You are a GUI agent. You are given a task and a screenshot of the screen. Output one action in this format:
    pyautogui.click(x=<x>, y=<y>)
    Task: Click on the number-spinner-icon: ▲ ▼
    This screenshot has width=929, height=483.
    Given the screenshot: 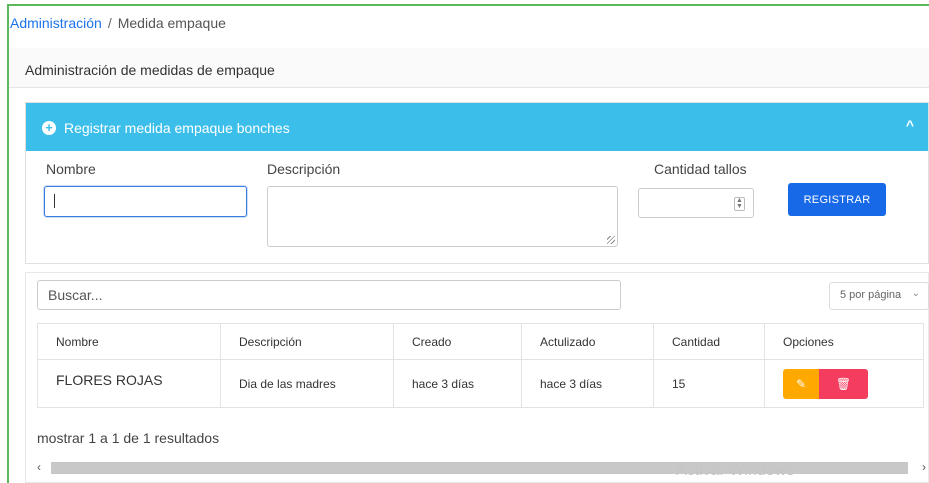 What is the action you would take?
    pyautogui.click(x=739, y=204)
    